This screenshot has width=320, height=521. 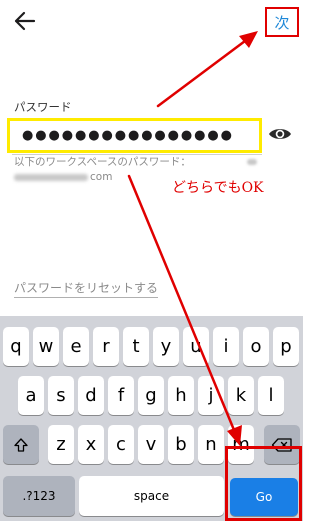 What do you see at coordinates (121, 395) in the screenshot?
I see `key-f: f` at bounding box center [121, 395].